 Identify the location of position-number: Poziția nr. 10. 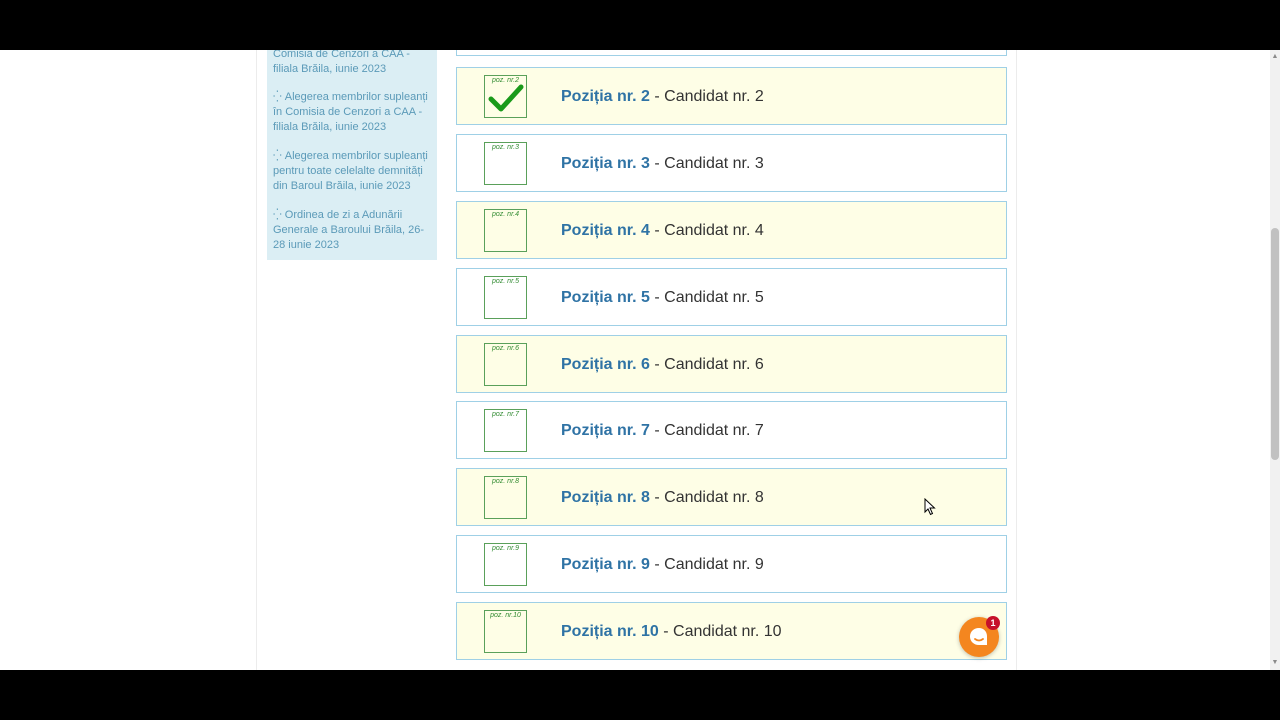
(610, 631).